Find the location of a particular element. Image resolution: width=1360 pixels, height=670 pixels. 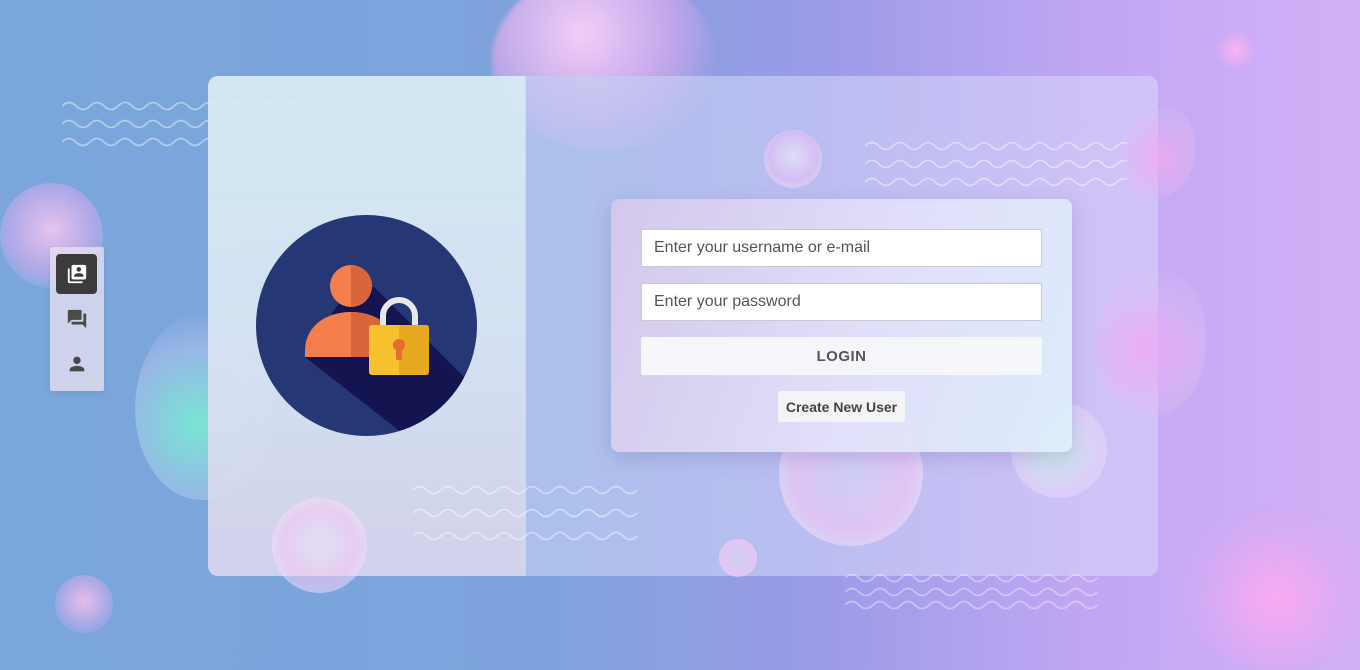

chat-icon is located at coordinates (76, 319).